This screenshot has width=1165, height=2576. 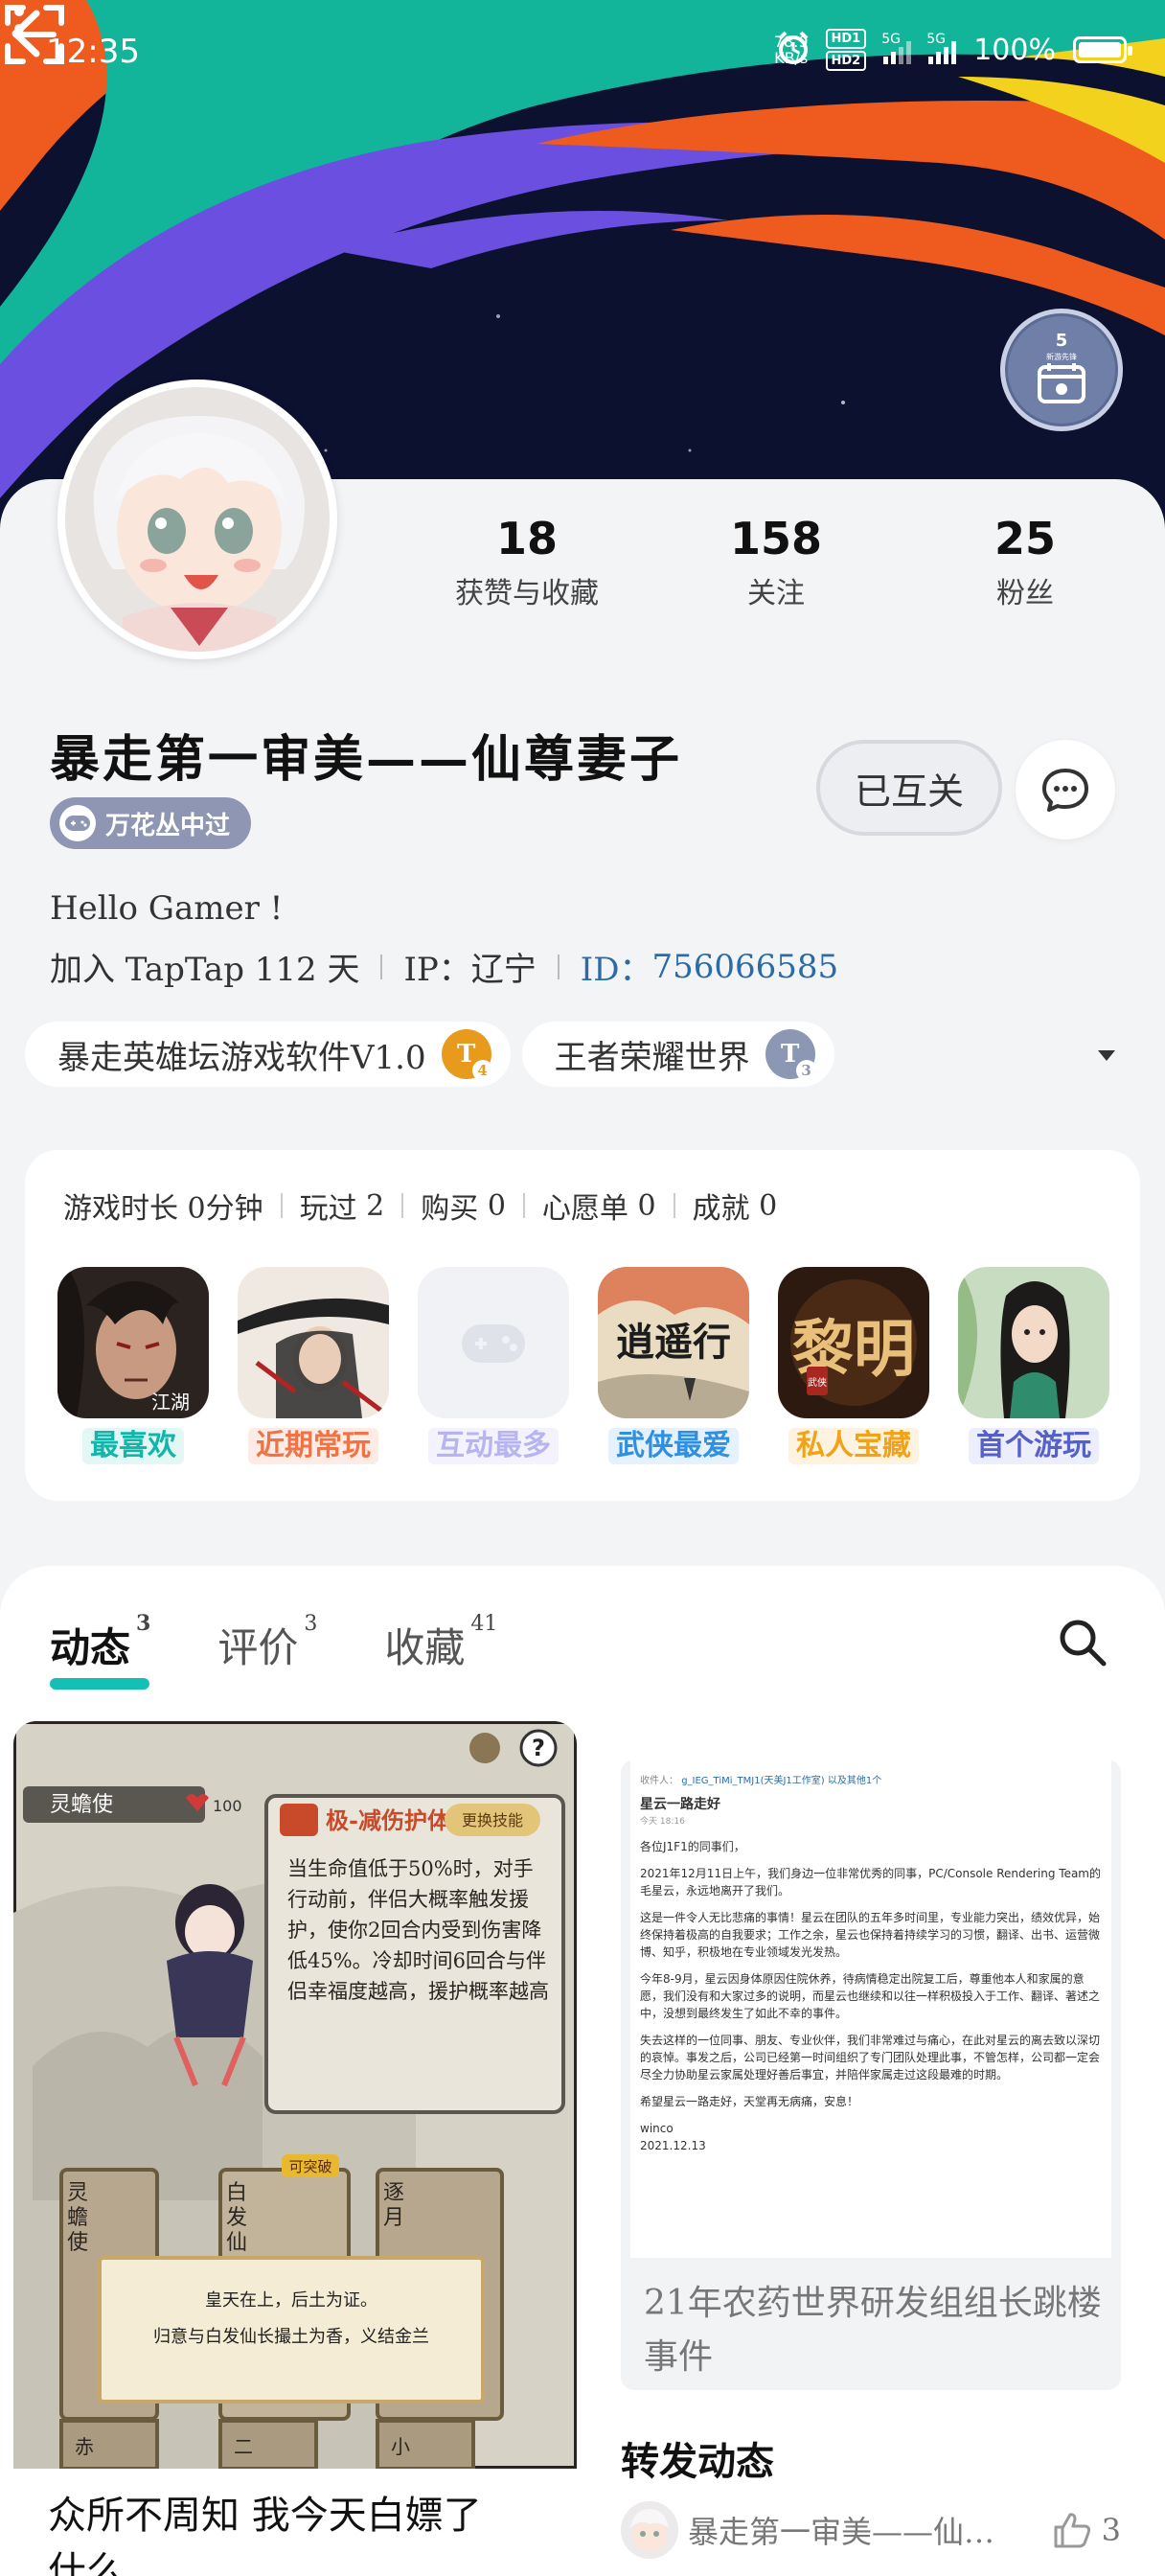 I want to click on feed-tabs: 动态3 评价3 收藏41, so click(x=273, y=1650).